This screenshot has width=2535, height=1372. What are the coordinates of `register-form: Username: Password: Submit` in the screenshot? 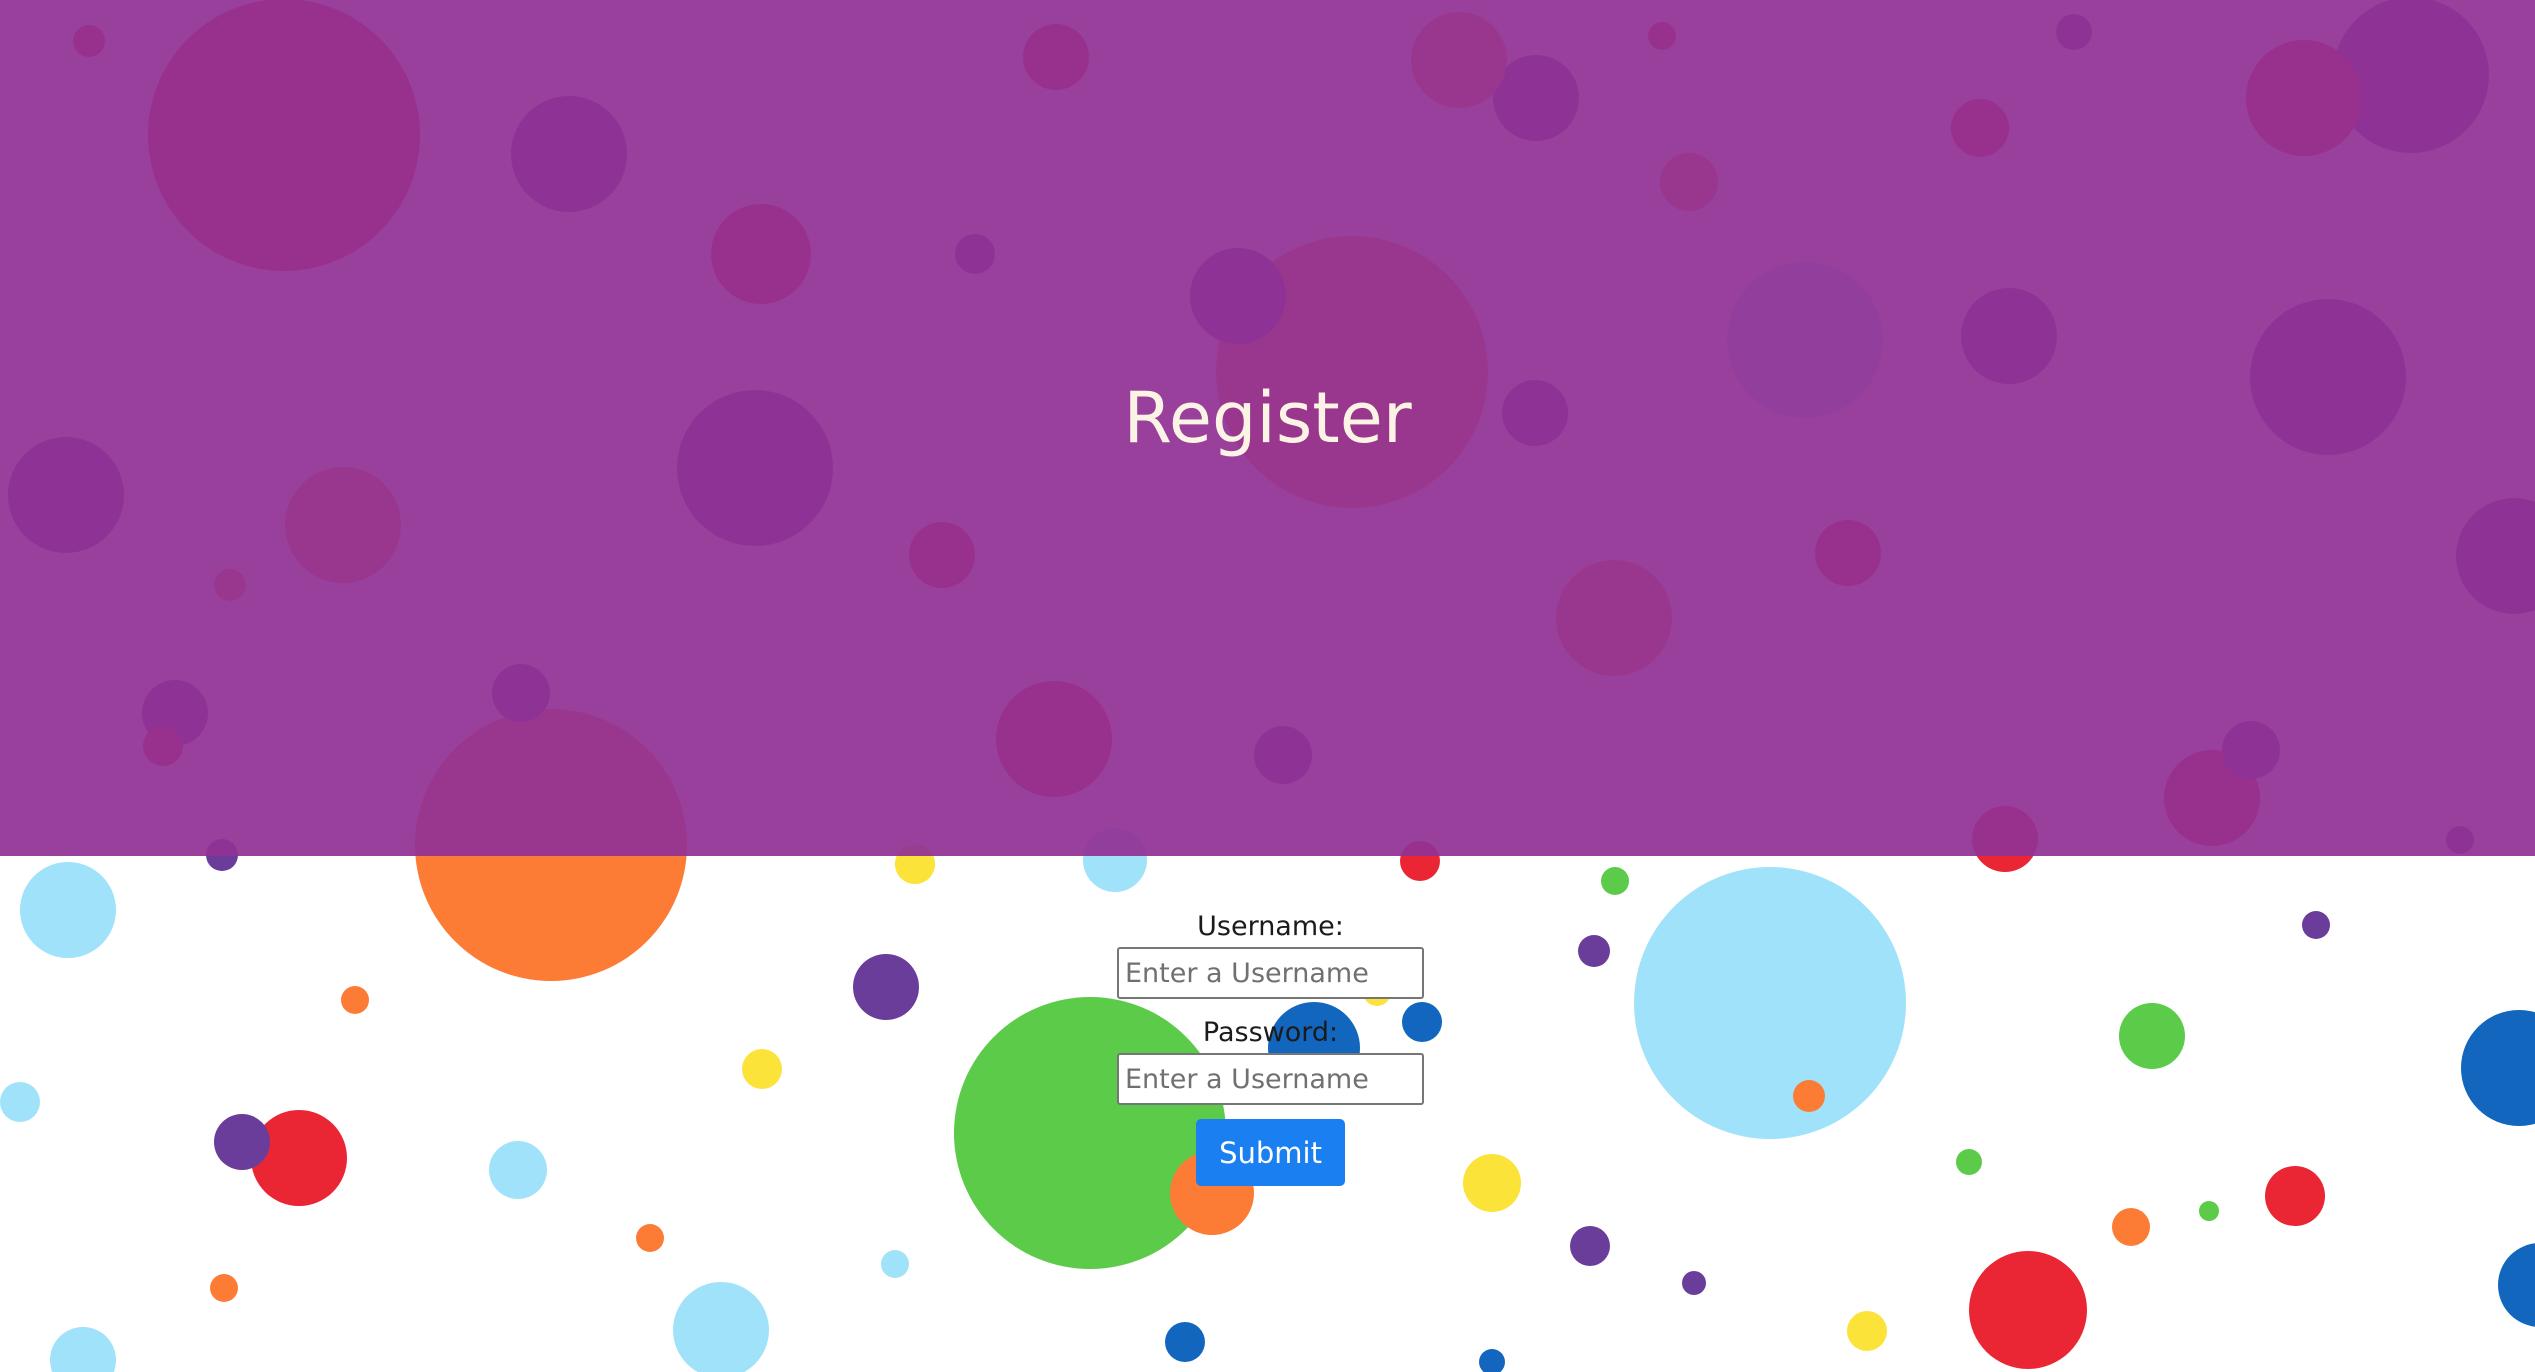 It's located at (1270, 1046).